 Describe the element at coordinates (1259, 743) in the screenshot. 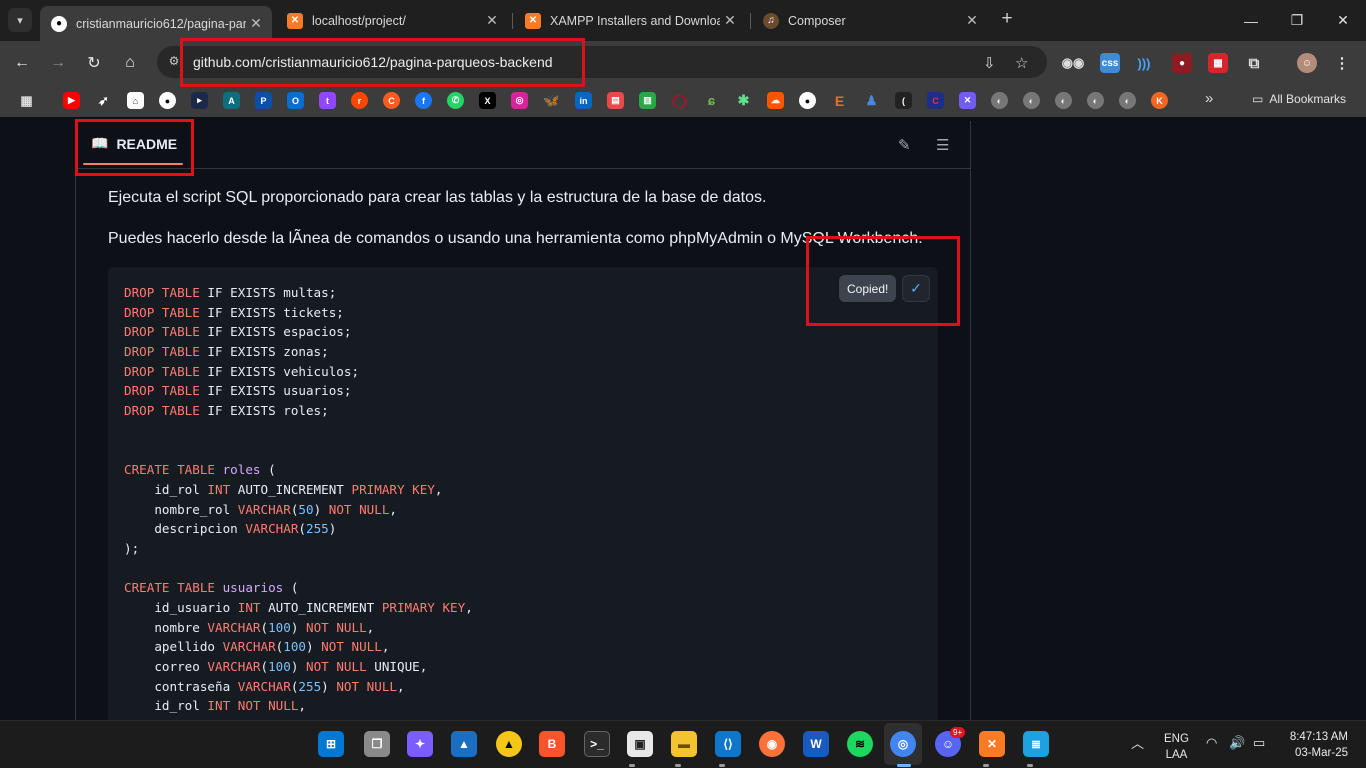

I see `battery-icon: ▭` at that location.